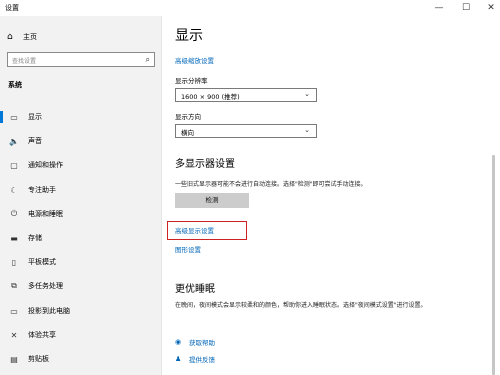  What do you see at coordinates (81, 262) in the screenshot?
I see `sidebar-item: ▯ 平板模式` at bounding box center [81, 262].